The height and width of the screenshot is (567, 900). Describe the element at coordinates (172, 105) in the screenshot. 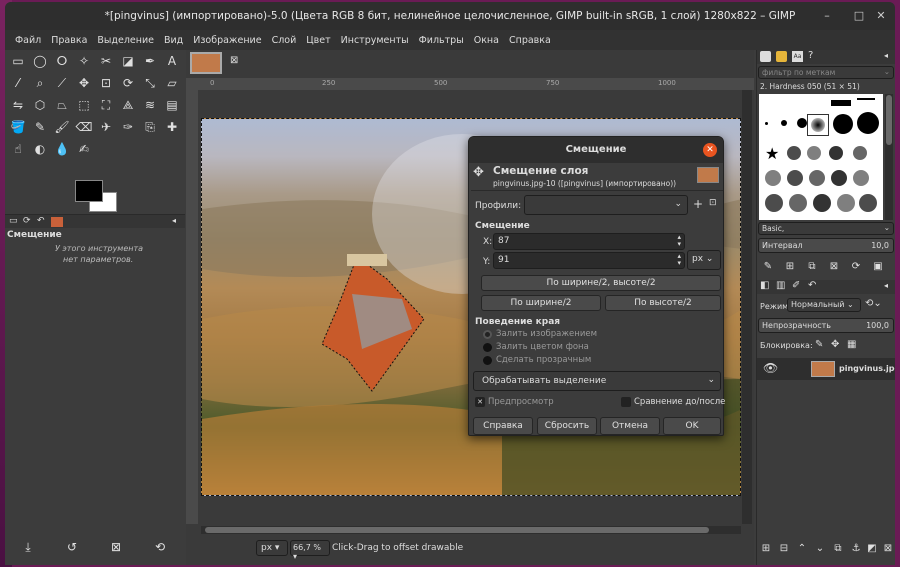

I see `gradient-icon: ▤` at that location.